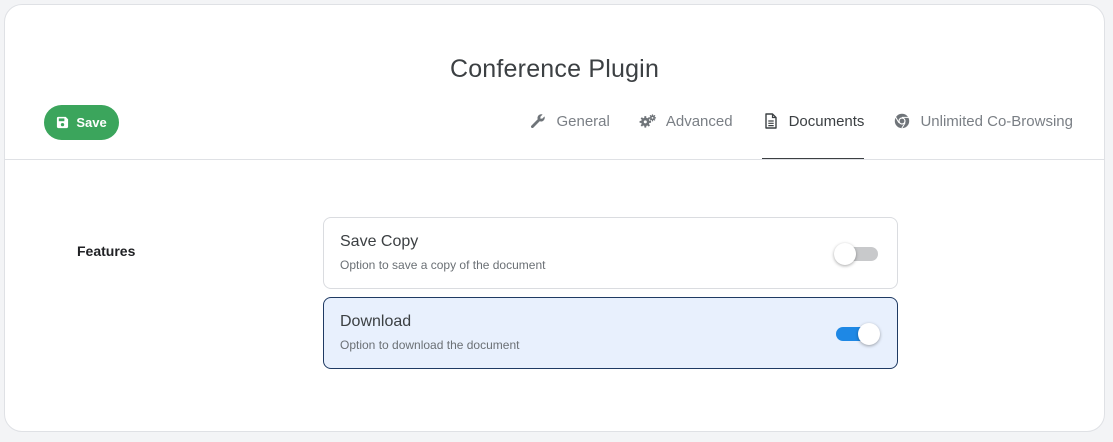 The width and height of the screenshot is (1113, 442). I want to click on floppy-disk-icon, so click(62, 122).